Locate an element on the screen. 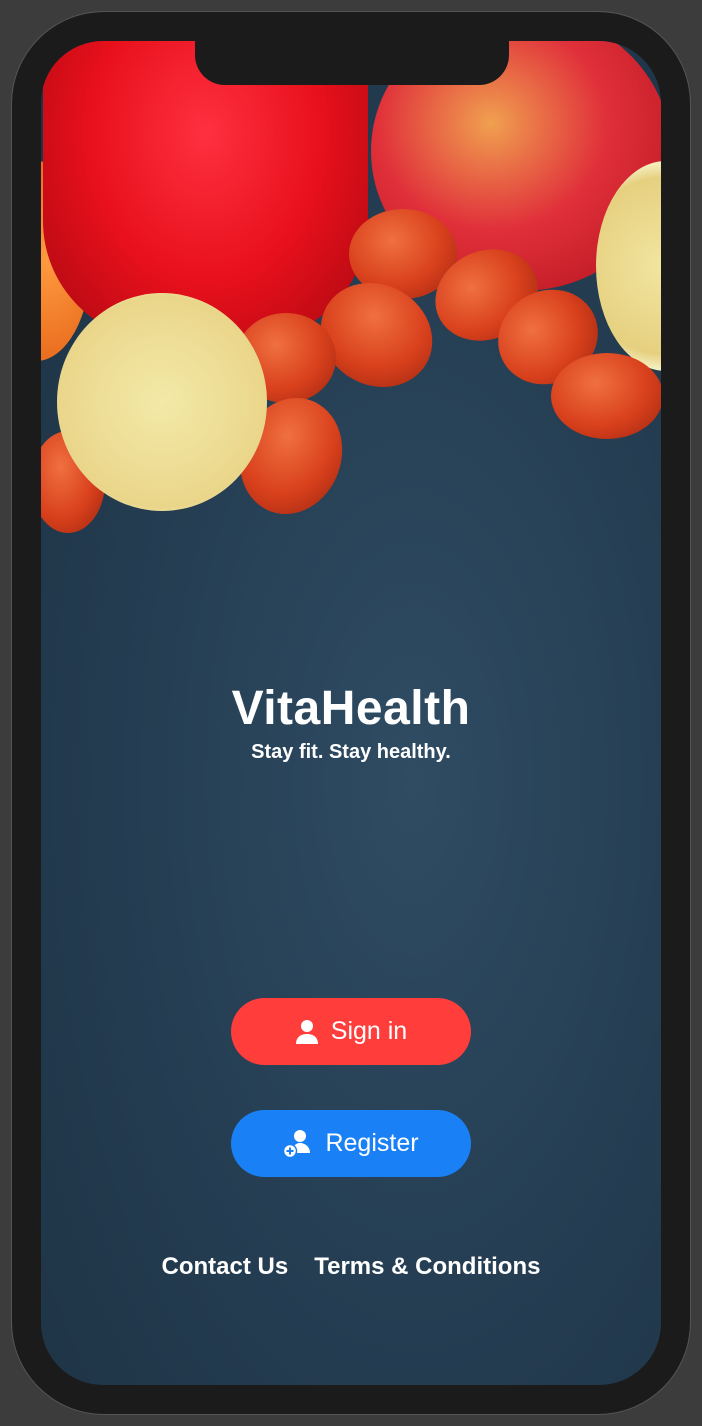  user-icon is located at coordinates (306, 1031).